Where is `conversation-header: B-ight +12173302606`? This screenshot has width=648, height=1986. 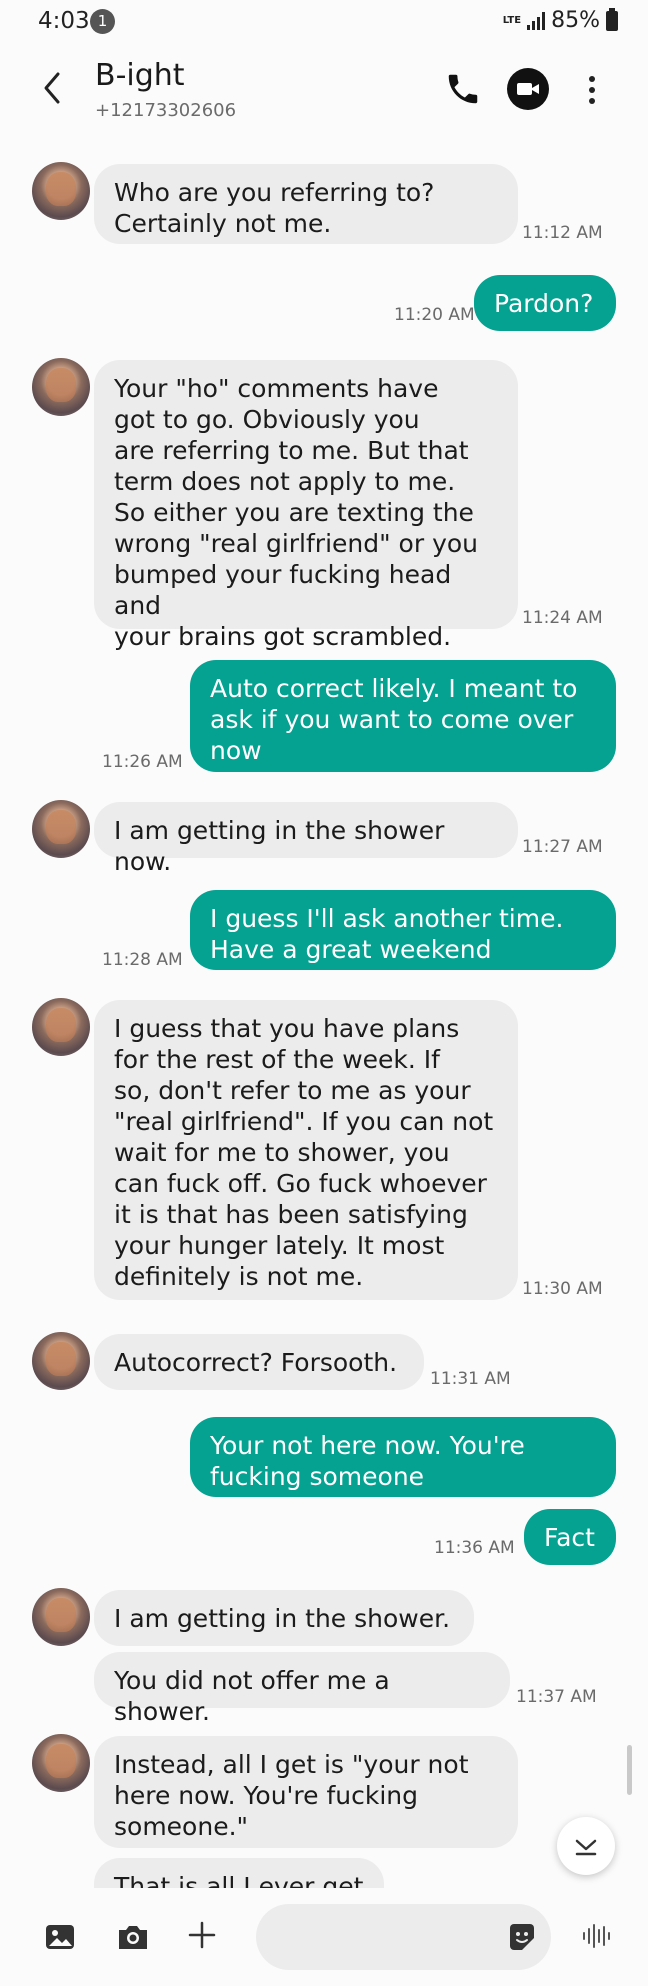 conversation-header: B-ight +12173302606 is located at coordinates (324, 88).